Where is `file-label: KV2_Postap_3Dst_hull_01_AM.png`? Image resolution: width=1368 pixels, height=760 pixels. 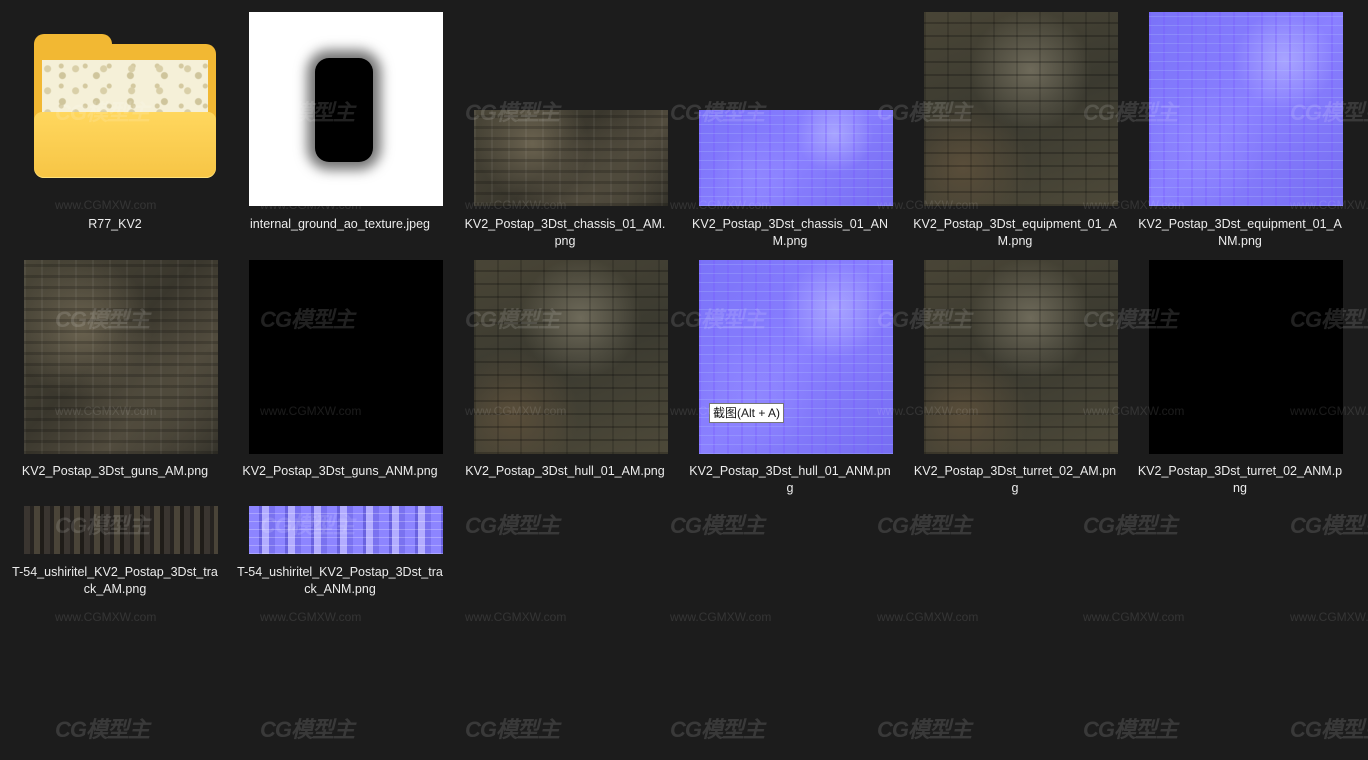
file-label: KV2_Postap_3Dst_hull_01_AM.png is located at coordinates (565, 471).